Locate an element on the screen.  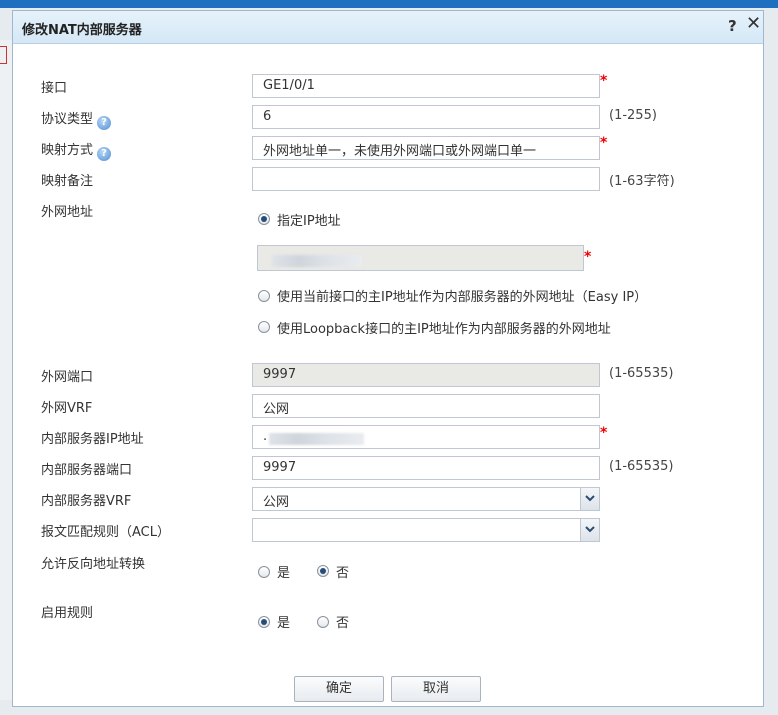
internal-ip-value: . is located at coordinates (265, 436).